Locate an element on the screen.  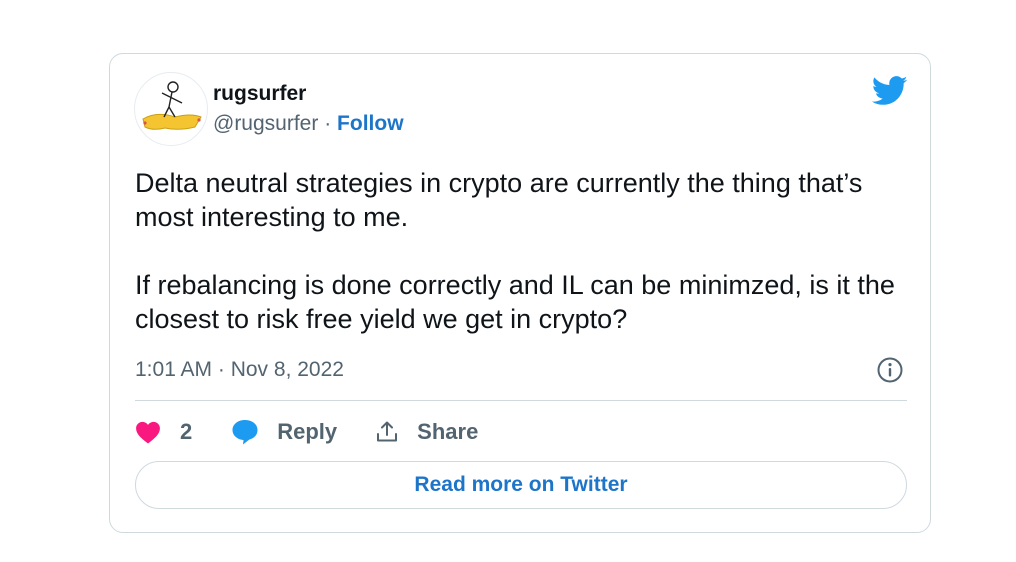
stick-figure-on-carpet-icon is located at coordinates (172, 105).